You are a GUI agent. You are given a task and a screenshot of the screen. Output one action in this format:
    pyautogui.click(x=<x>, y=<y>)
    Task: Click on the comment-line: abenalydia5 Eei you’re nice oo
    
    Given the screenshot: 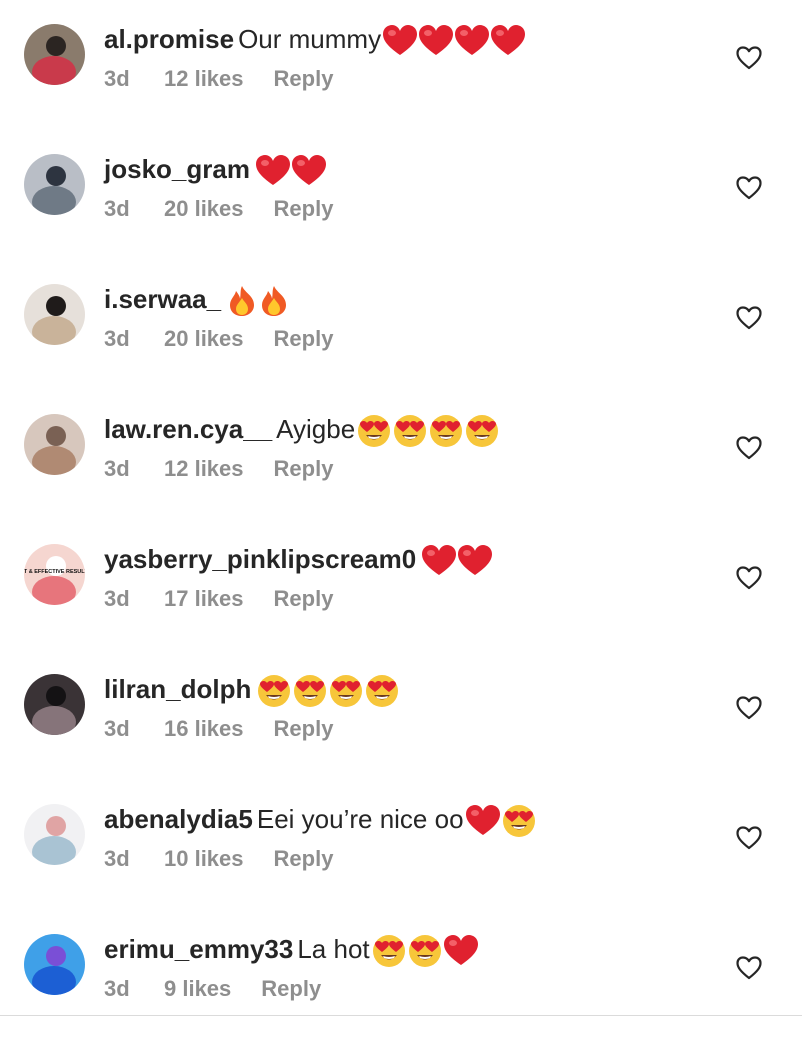 What is the action you would take?
    pyautogui.click(x=404, y=819)
    